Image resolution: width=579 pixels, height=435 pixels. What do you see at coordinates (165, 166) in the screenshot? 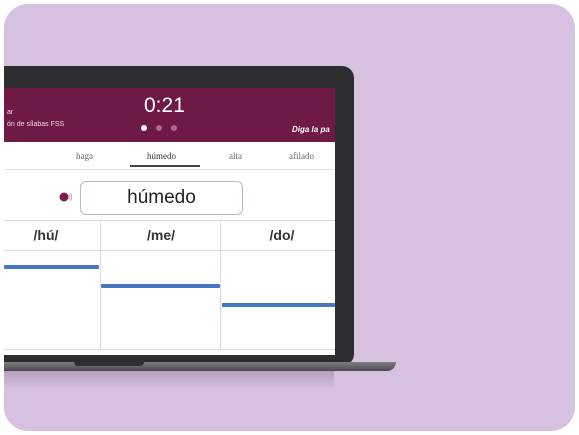
I see `active-tab-indicator` at bounding box center [165, 166].